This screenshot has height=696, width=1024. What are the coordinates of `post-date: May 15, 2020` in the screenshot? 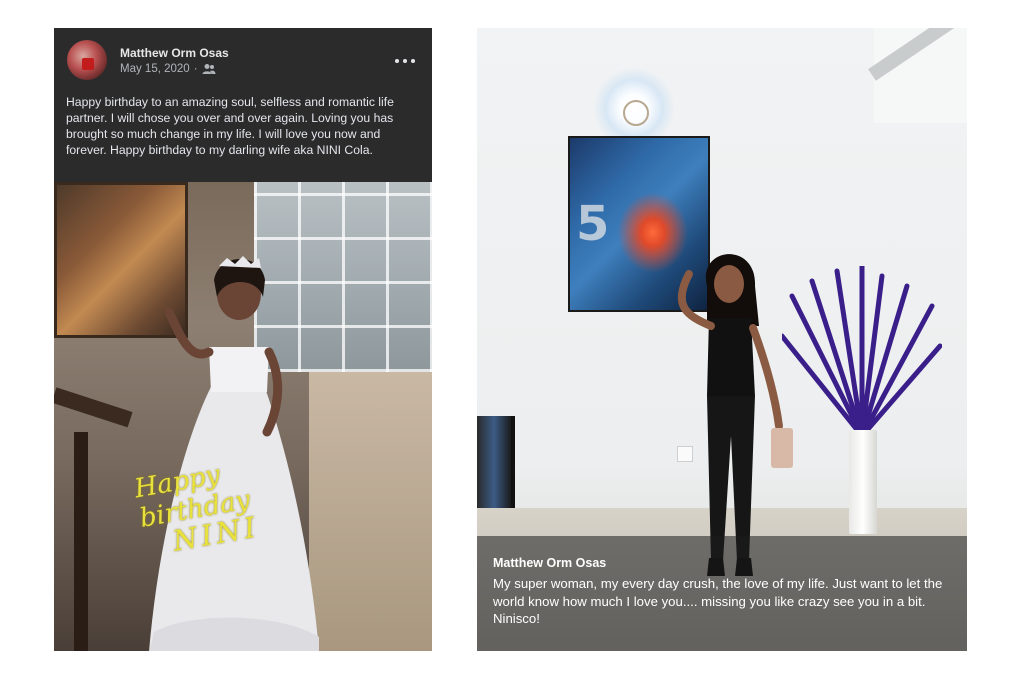 It's located at (155, 69).